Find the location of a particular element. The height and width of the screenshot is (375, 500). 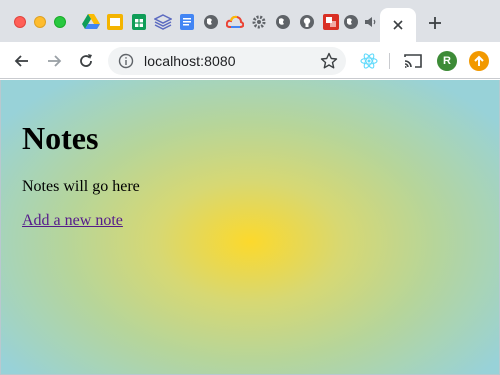

back-arrow-icon is located at coordinates (21, 61).